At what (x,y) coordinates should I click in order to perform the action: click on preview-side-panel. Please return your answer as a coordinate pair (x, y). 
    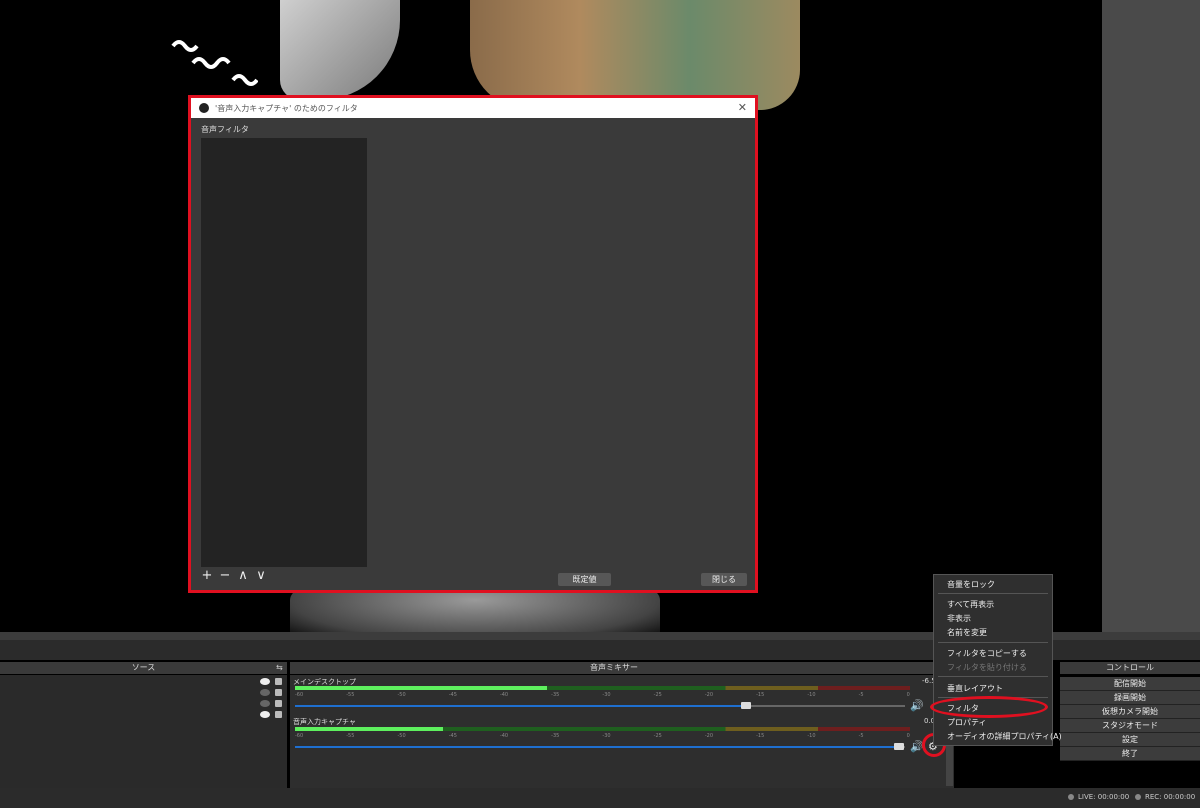
    Looking at the image, I should click on (1151, 316).